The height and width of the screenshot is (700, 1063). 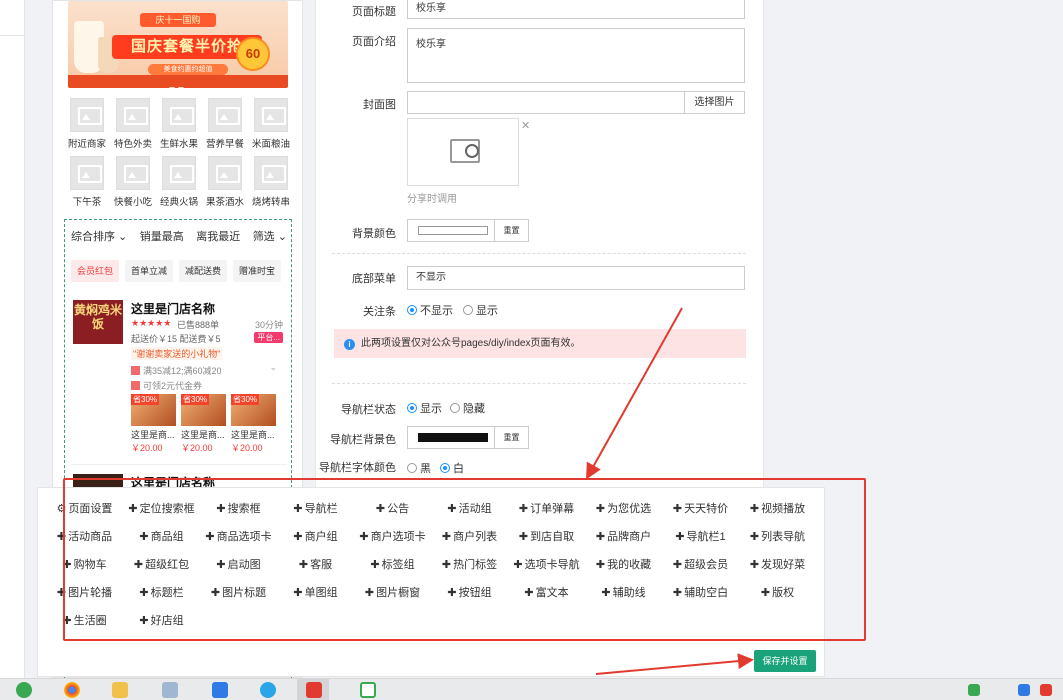 What do you see at coordinates (179, 182) in the screenshot?
I see `category-item: 经典火锅` at bounding box center [179, 182].